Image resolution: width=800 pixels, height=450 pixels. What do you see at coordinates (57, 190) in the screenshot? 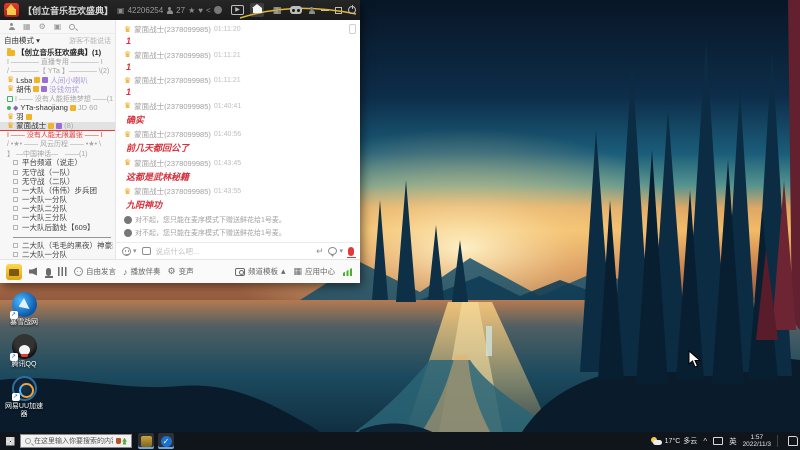
I see `tree-channel: 一大队（伟伟）步兵团` at bounding box center [57, 190].